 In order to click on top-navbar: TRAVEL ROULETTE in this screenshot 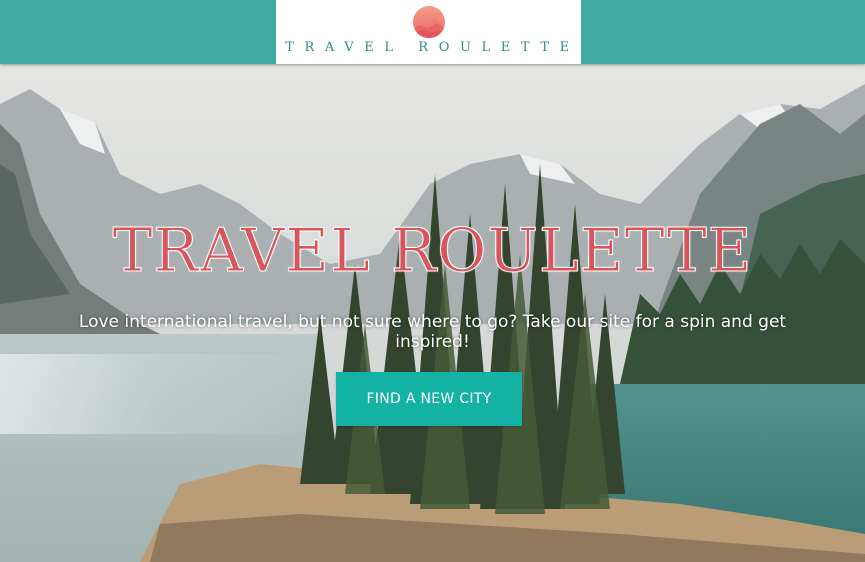, I will do `click(432, 32)`.